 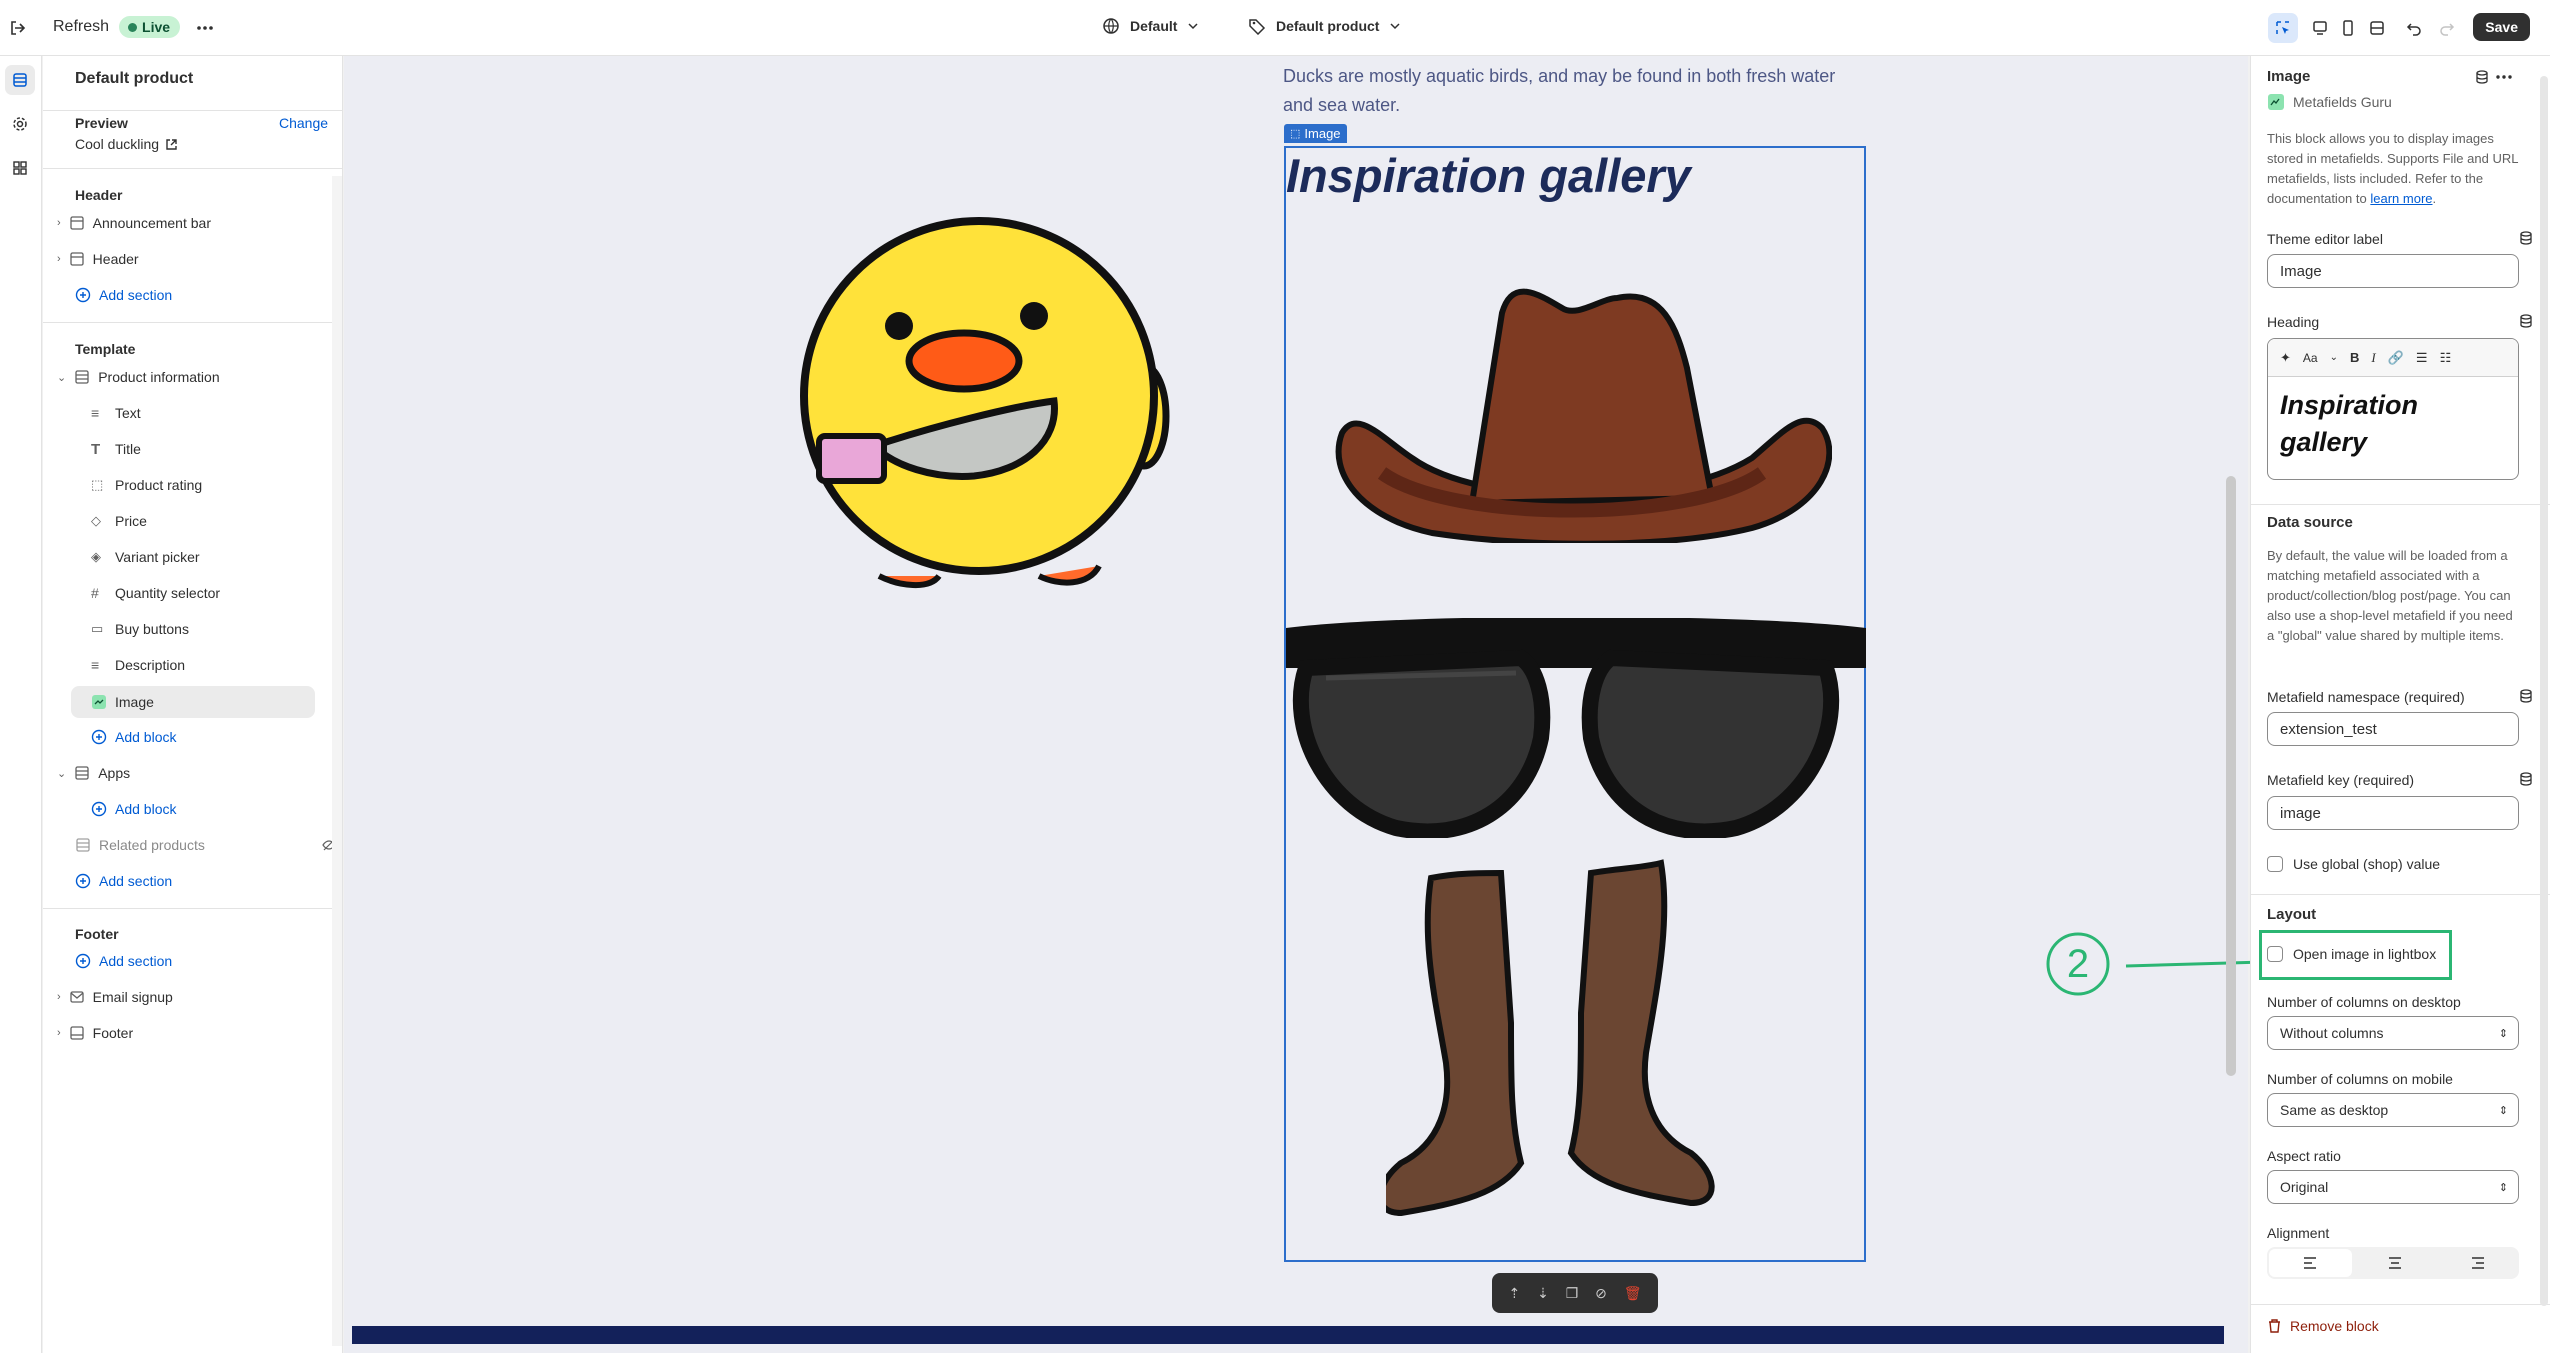 I want to click on move-down-icon: ⇣, so click(x=1543, y=1293).